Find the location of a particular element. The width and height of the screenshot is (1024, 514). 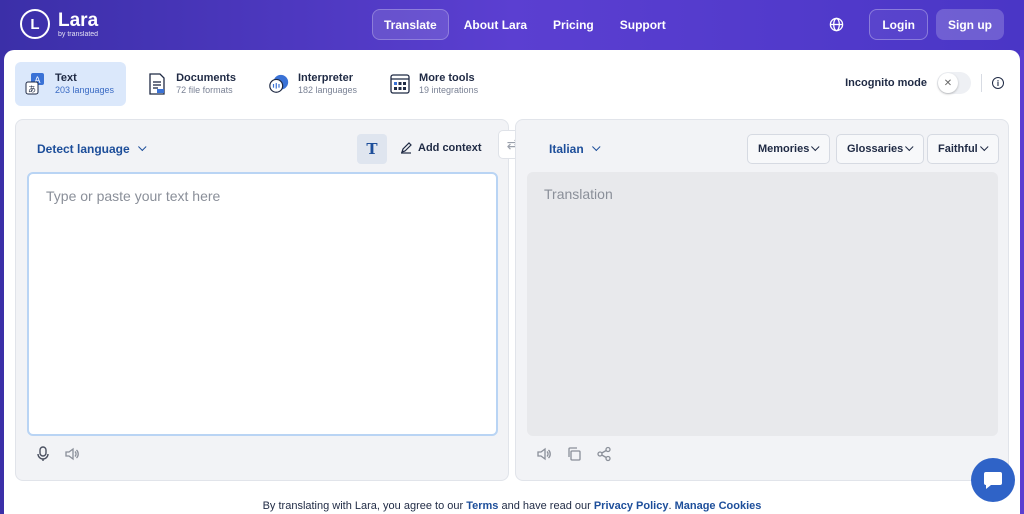

nav-about-lara: About Lara is located at coordinates (495, 24).